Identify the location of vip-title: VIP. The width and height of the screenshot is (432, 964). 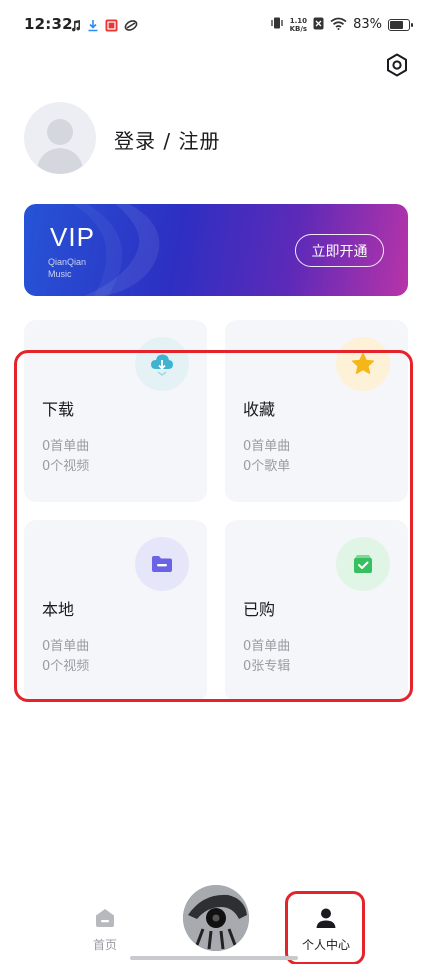
(72, 237).